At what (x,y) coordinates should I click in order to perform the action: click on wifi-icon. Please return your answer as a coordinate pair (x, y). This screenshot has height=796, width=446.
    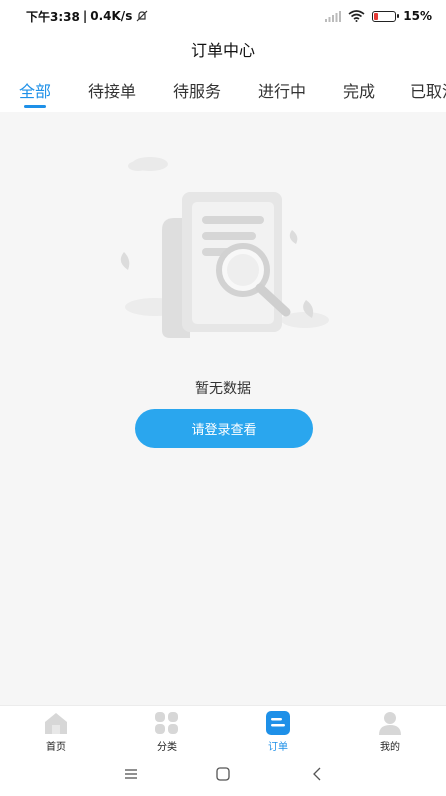
    Looking at the image, I should click on (356, 16).